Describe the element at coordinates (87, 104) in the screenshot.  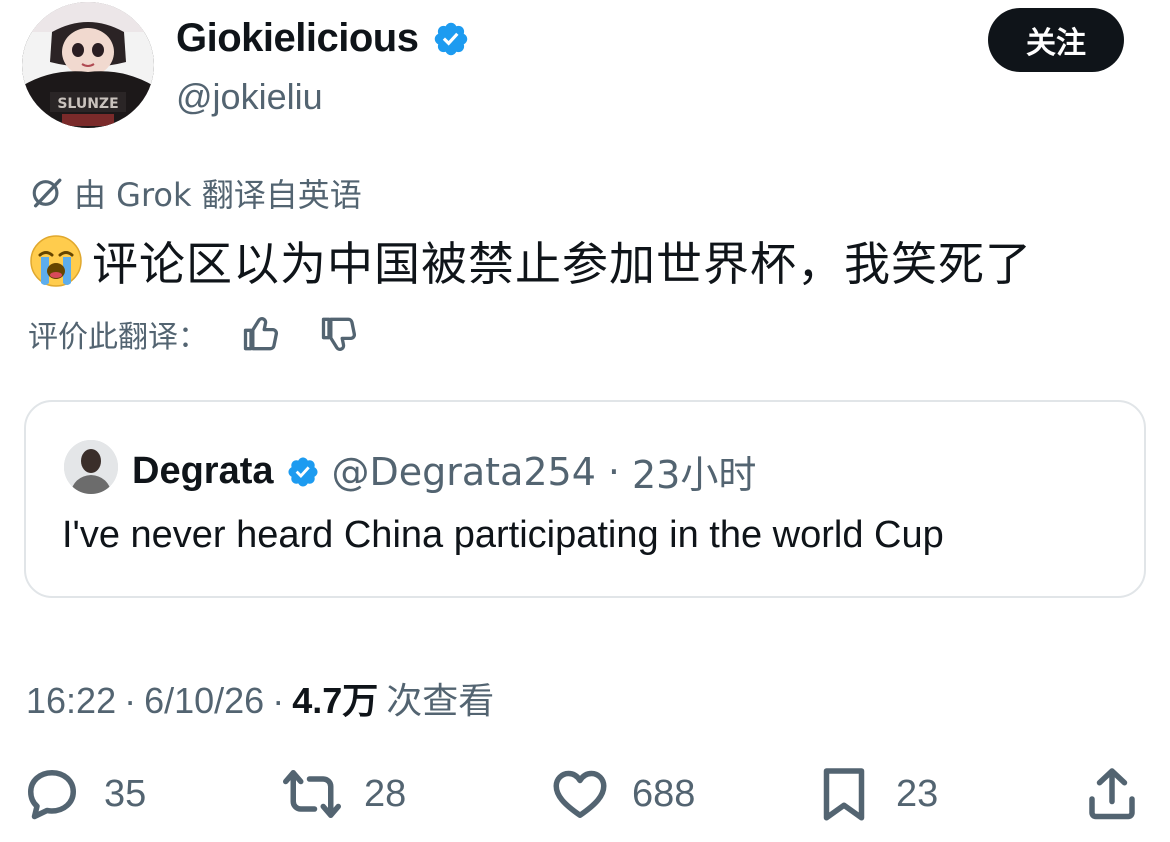
I see `avatar-shirt-text: SLUNZE` at that location.